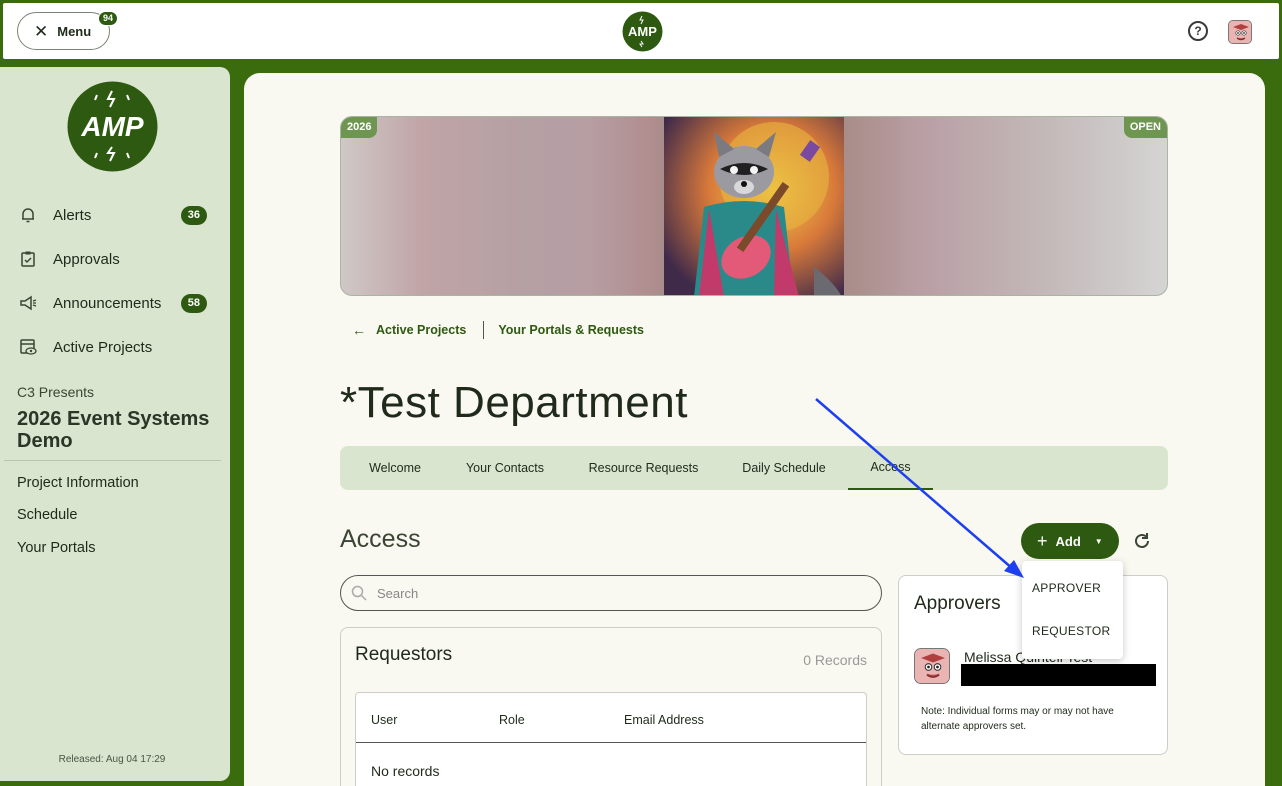 Image resolution: width=1282 pixels, height=786 pixels. I want to click on refresh-icon, so click(1142, 541).